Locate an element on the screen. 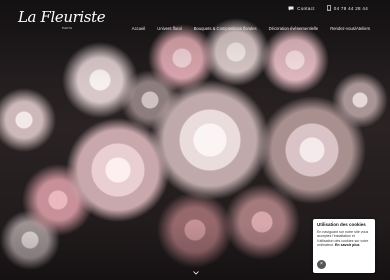 The height and width of the screenshot is (280, 390). site-logo: La Fleuriste is located at coordinates (62, 17).